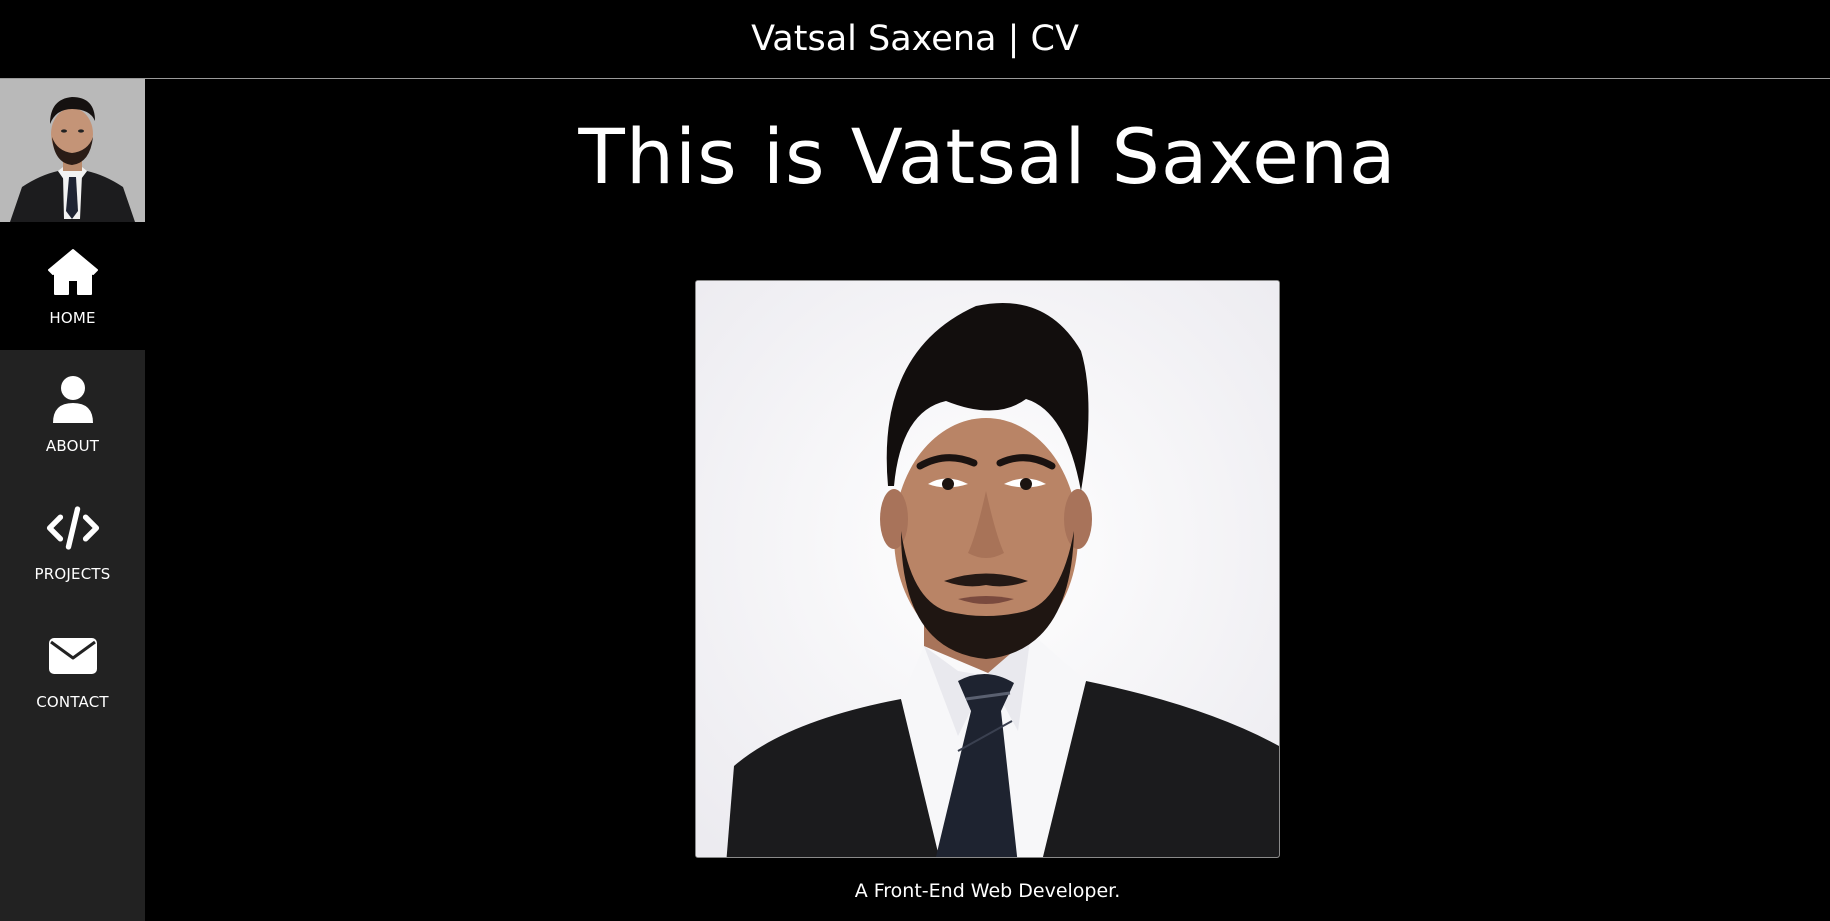 The image size is (1830, 921). Describe the element at coordinates (73, 528) in the screenshot. I see `code-icon` at that location.